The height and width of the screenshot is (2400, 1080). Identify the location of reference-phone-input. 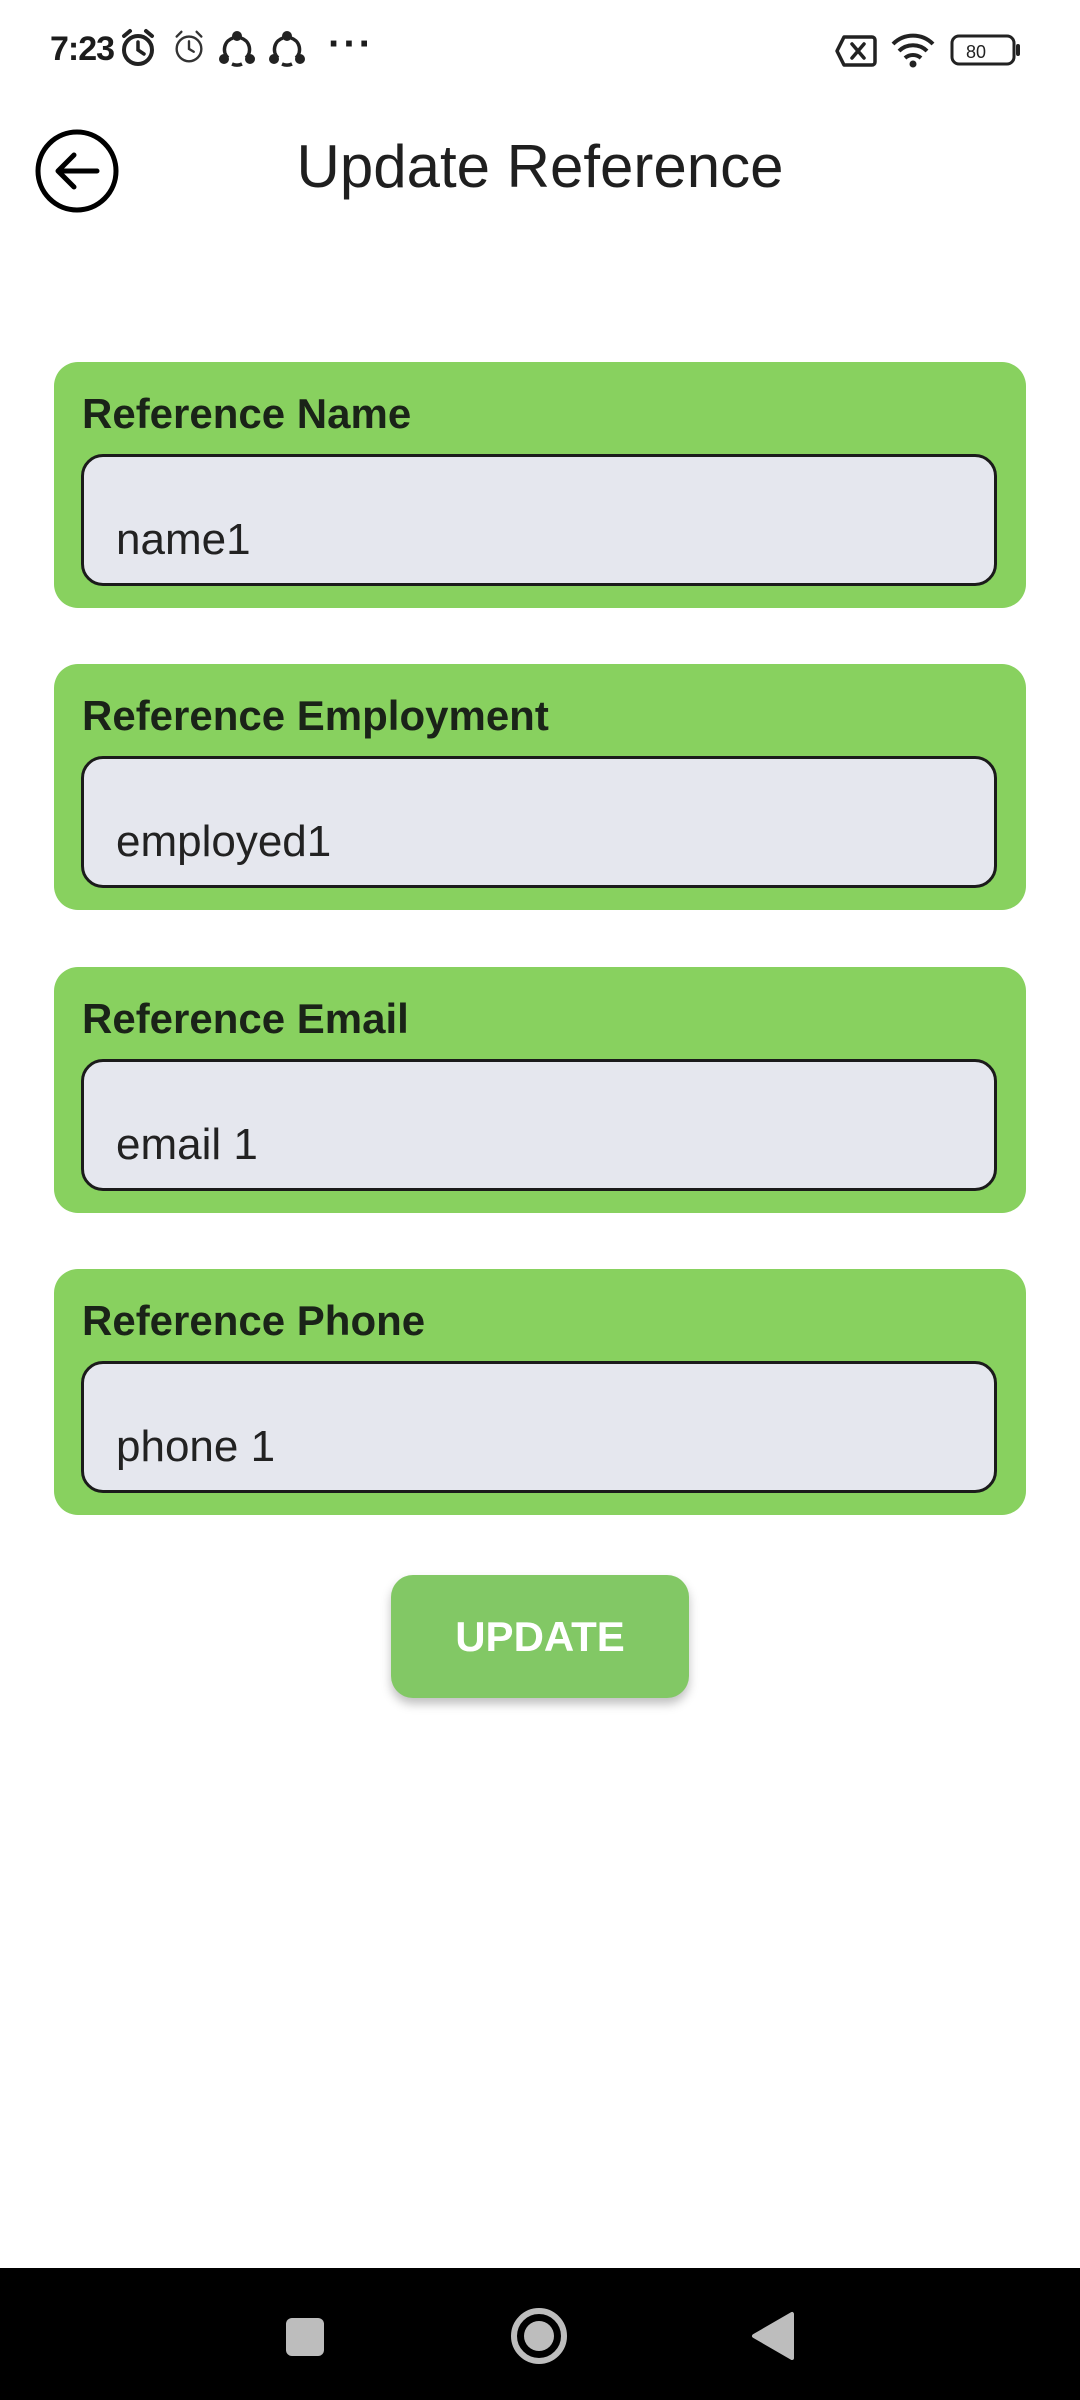
(539, 1427).